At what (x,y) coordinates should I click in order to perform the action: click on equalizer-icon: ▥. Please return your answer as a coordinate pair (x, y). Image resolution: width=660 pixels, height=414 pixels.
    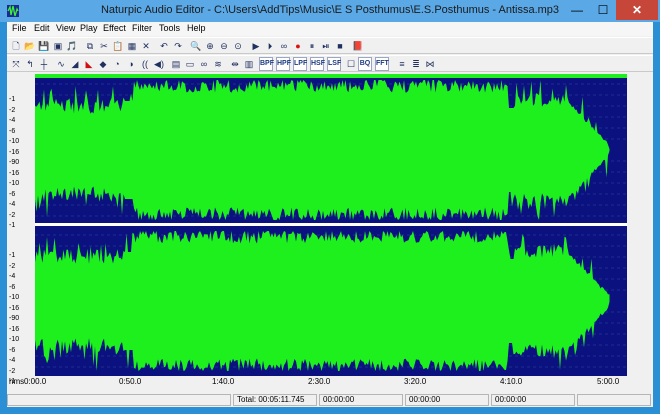
    Looking at the image, I should click on (249, 64).